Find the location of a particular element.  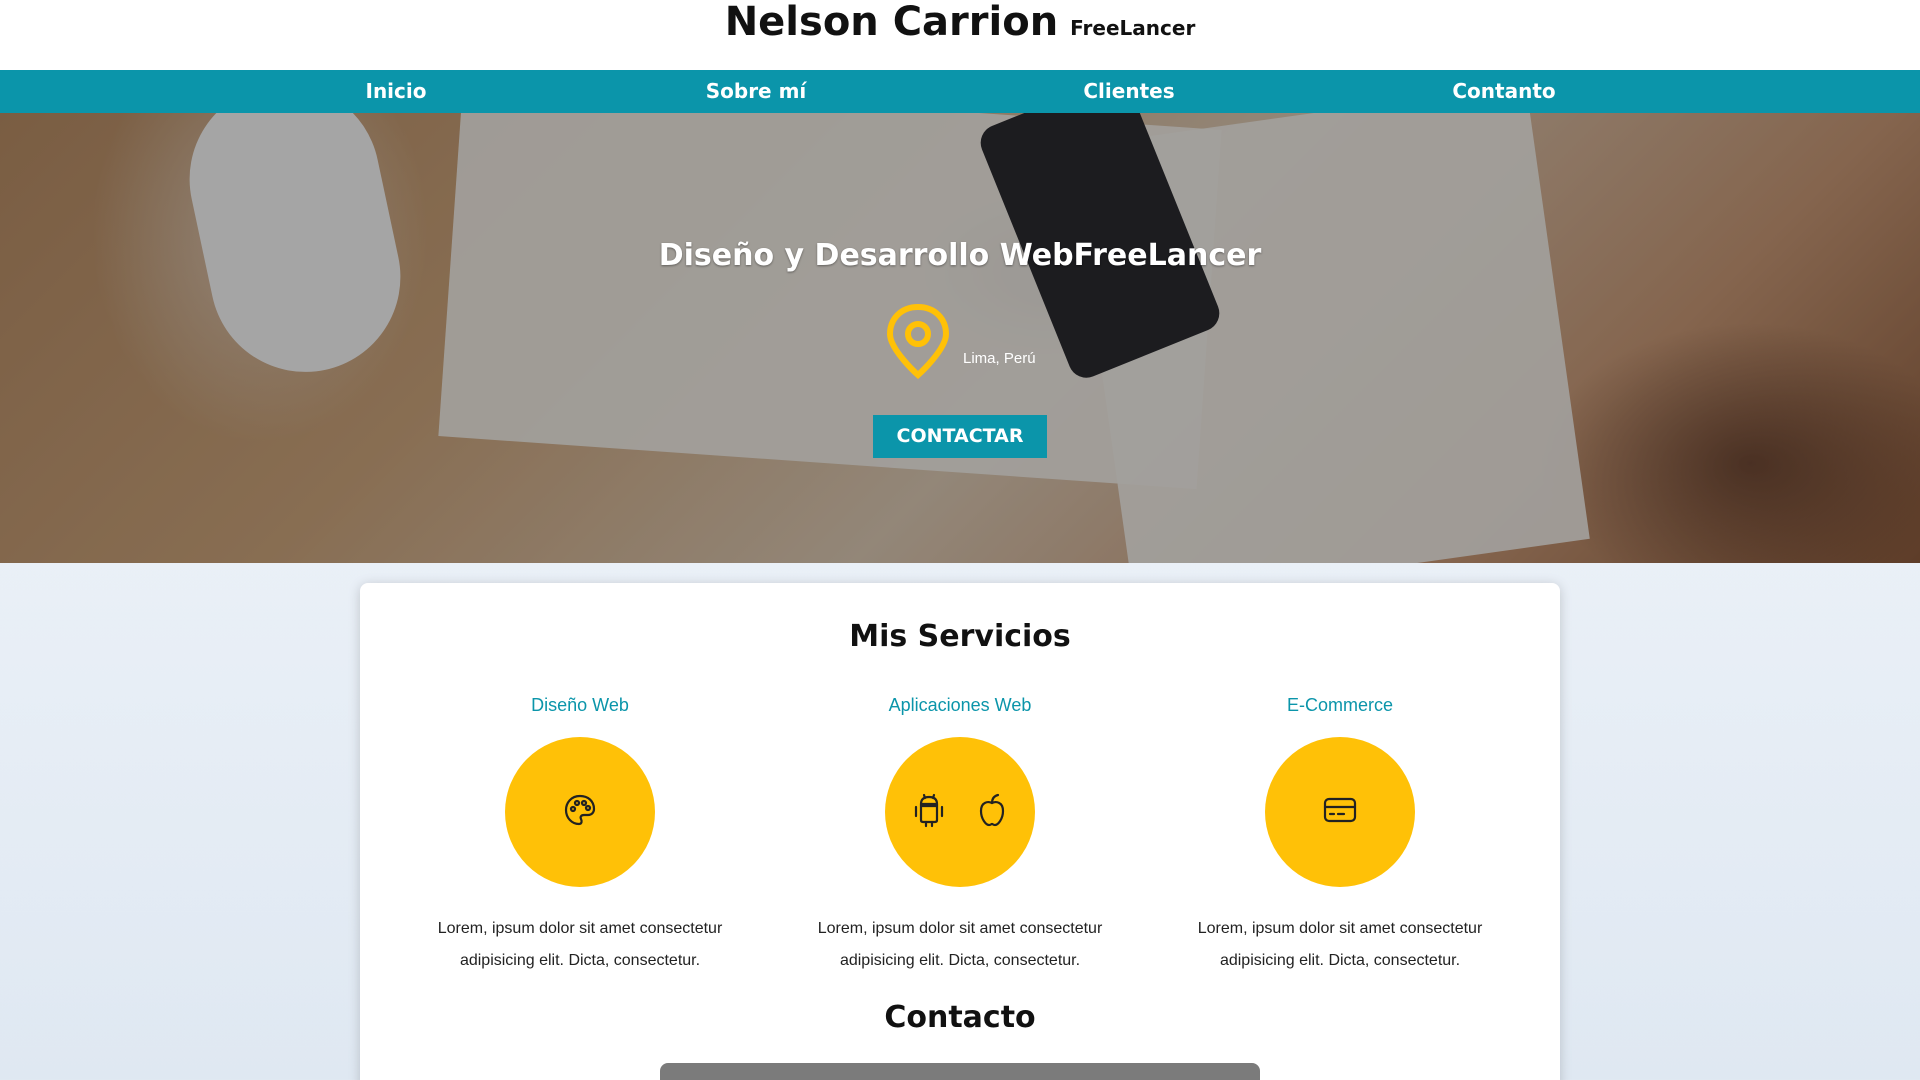

brand: Nelson Carrion FreeLancer is located at coordinates (960, 22).